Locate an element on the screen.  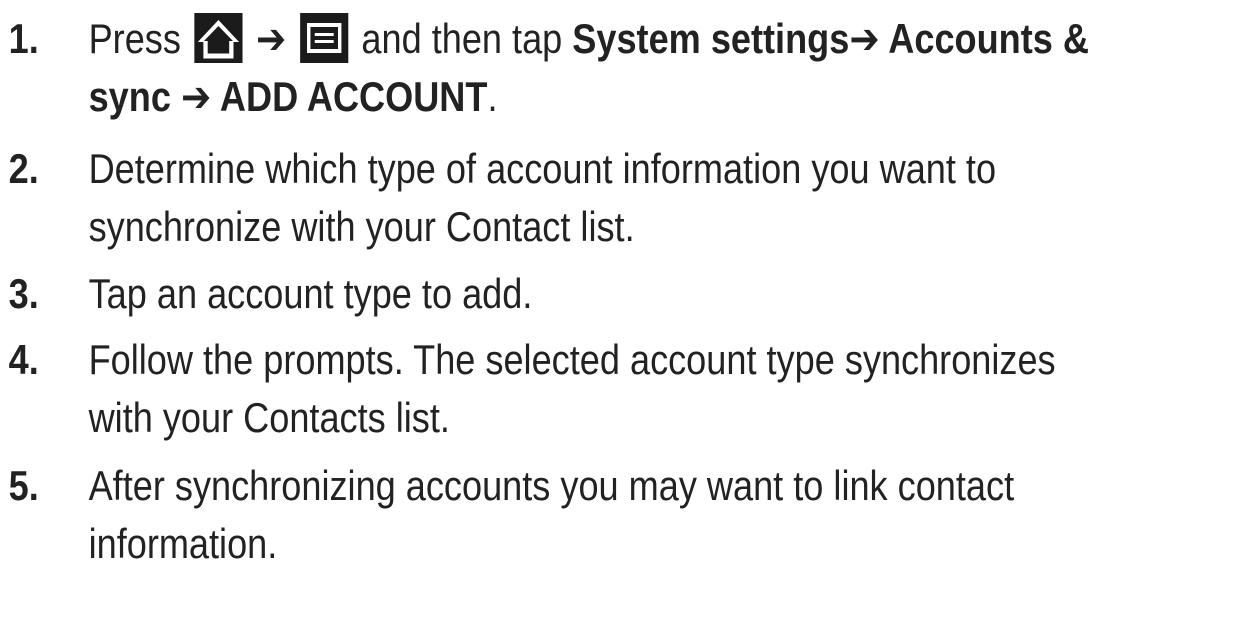
accounts-sync-label-part2: sync is located at coordinates (129, 96).